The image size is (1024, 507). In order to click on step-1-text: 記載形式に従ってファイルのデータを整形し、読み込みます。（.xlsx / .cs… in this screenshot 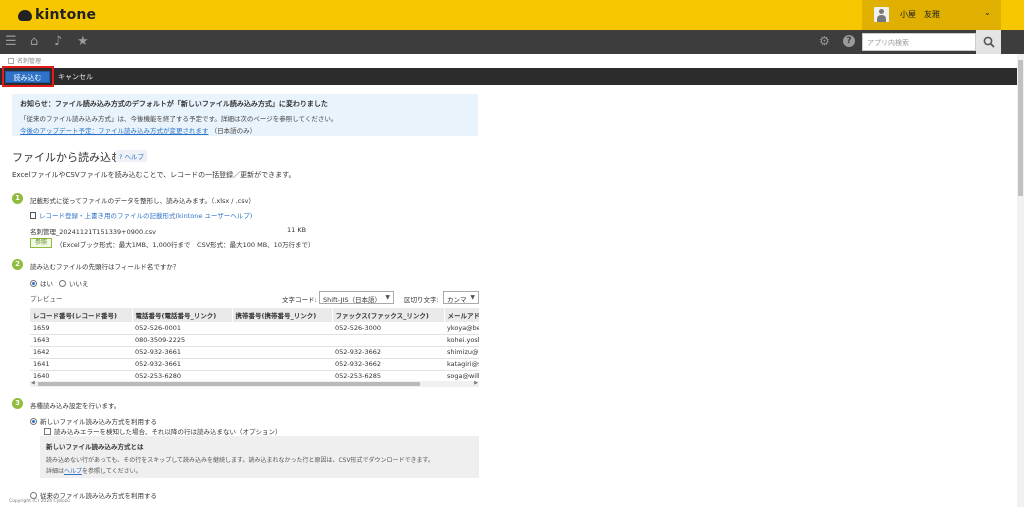, I will do `click(142, 201)`.